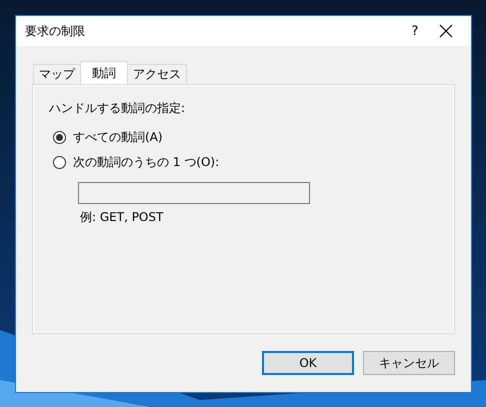 The width and height of the screenshot is (486, 407). Describe the element at coordinates (194, 193) in the screenshot. I see `verb-input-field` at that location.